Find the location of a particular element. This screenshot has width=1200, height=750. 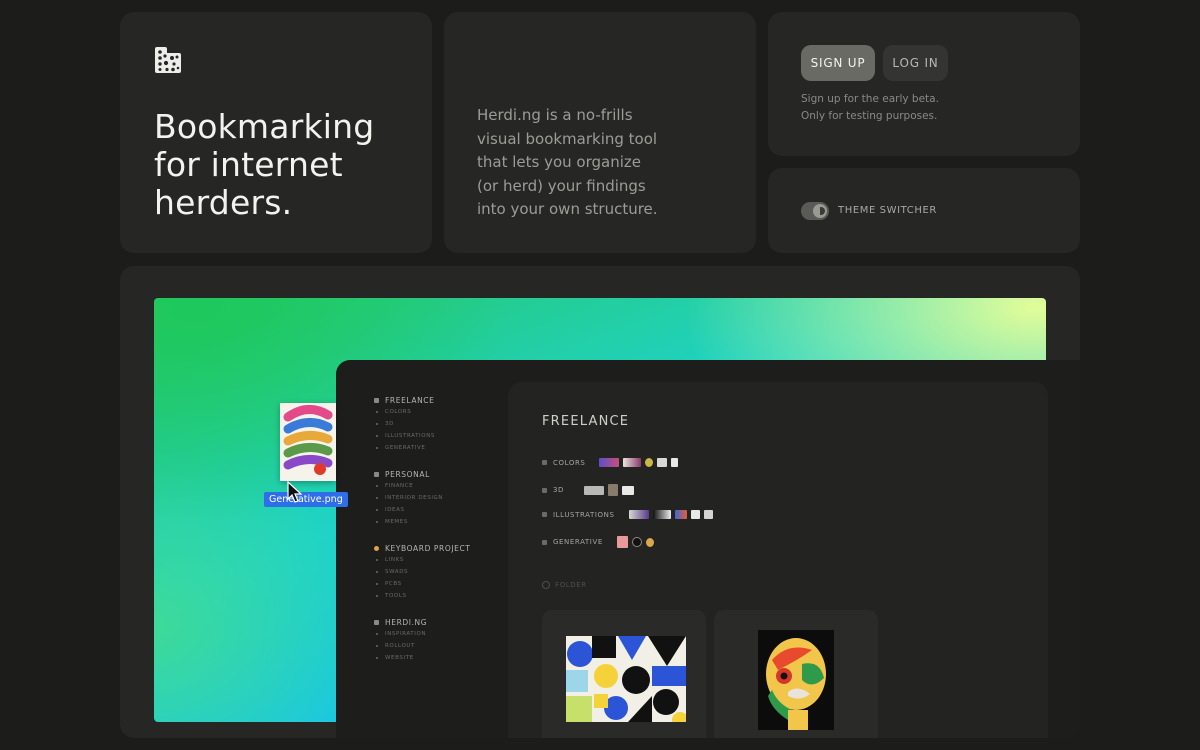

face-illustration-artwork is located at coordinates (796, 680).